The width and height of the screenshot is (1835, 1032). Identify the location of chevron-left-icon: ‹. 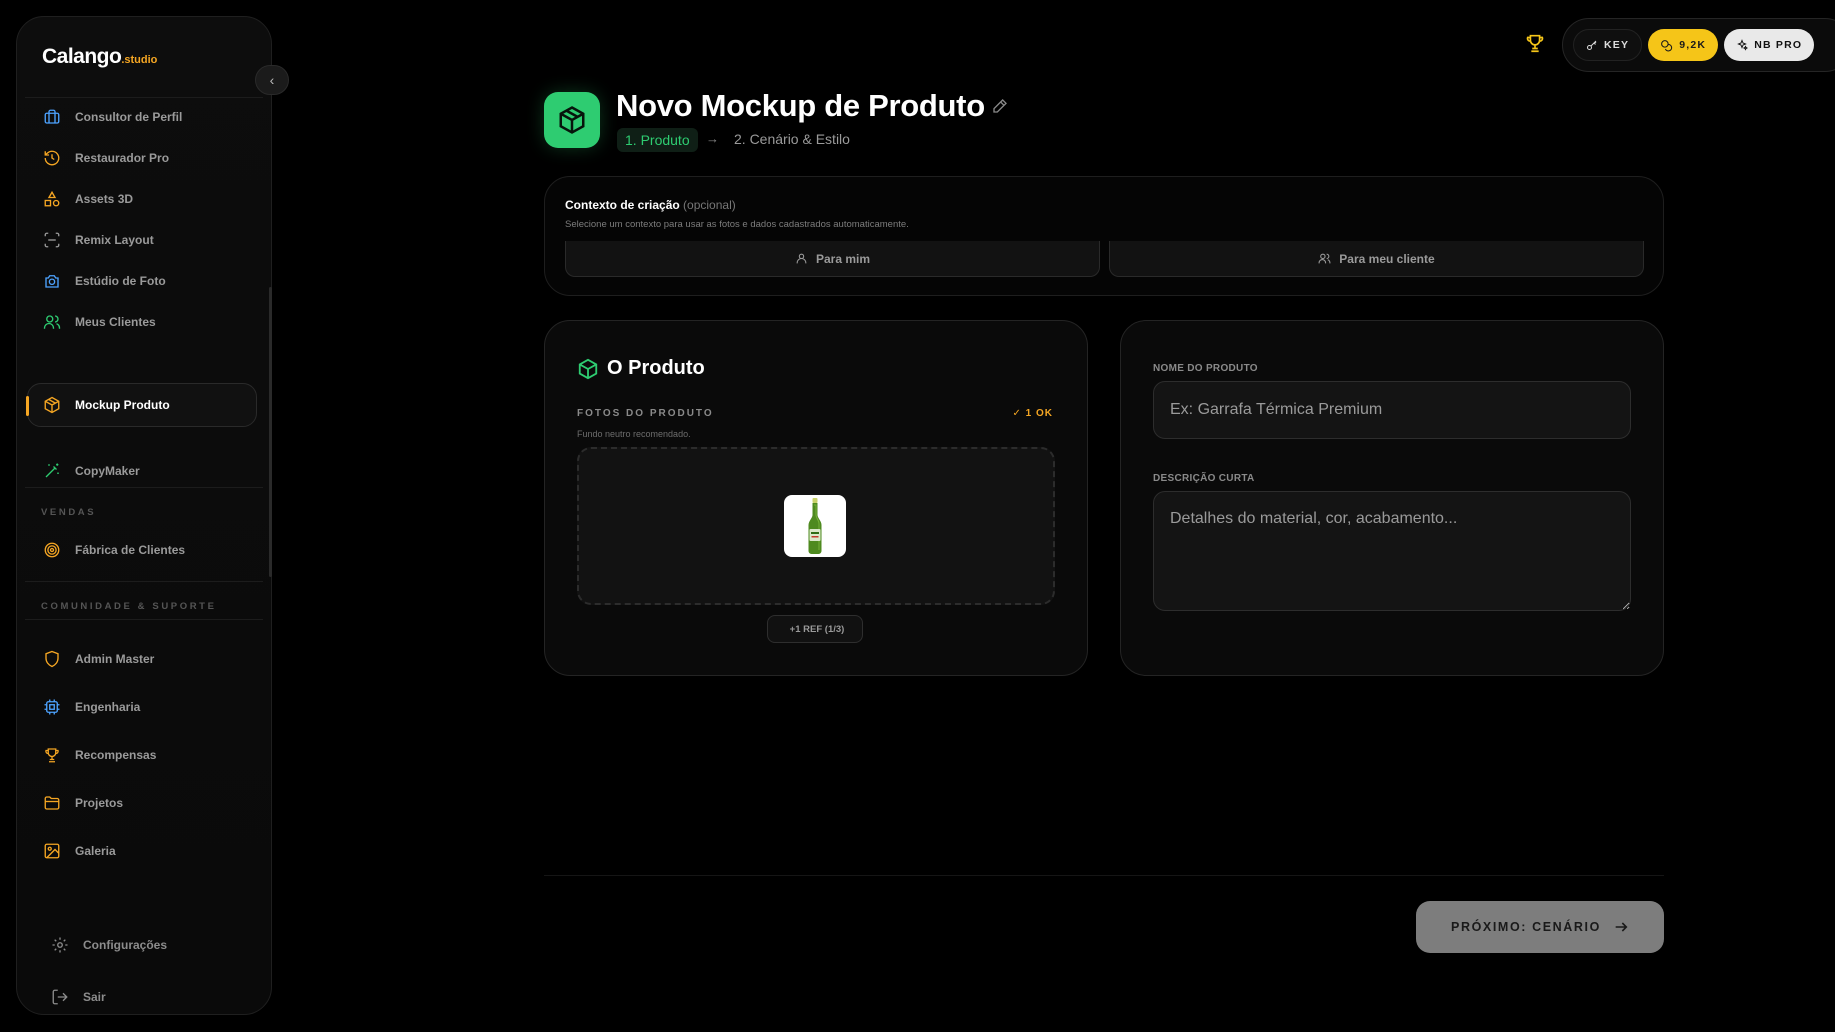
(272, 80).